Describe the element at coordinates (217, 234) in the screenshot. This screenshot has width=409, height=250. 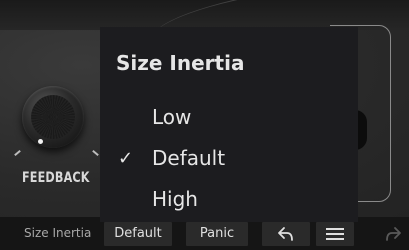
I see `panic-button: Panic` at that location.